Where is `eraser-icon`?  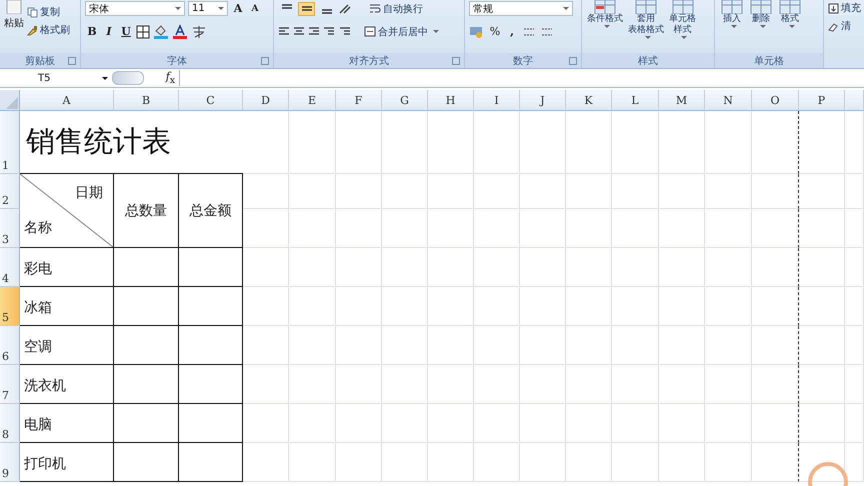
eraser-icon is located at coordinates (833, 26).